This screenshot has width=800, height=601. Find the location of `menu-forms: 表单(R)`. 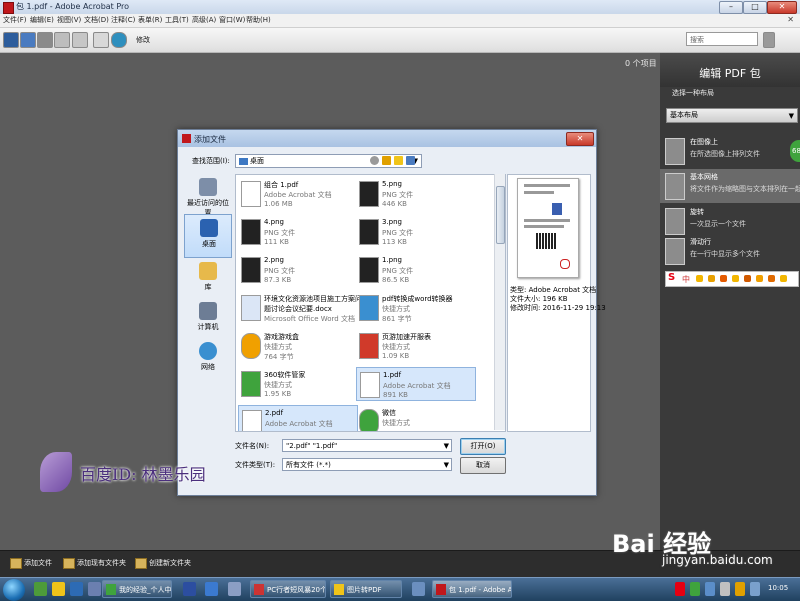

menu-forms: 表单(R) is located at coordinates (150, 20).